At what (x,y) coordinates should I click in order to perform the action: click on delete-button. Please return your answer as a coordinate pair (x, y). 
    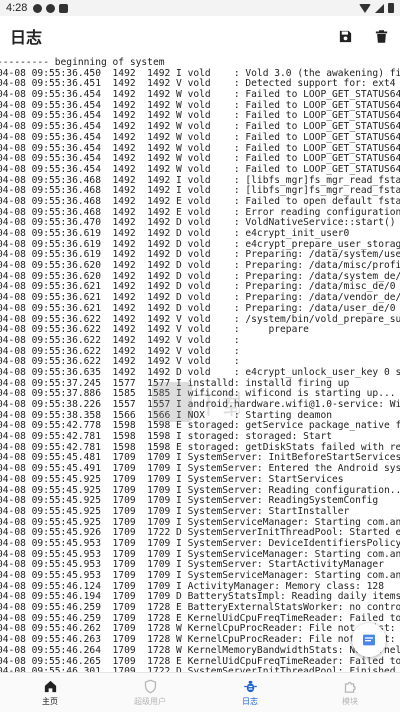
    Looking at the image, I should click on (381, 36).